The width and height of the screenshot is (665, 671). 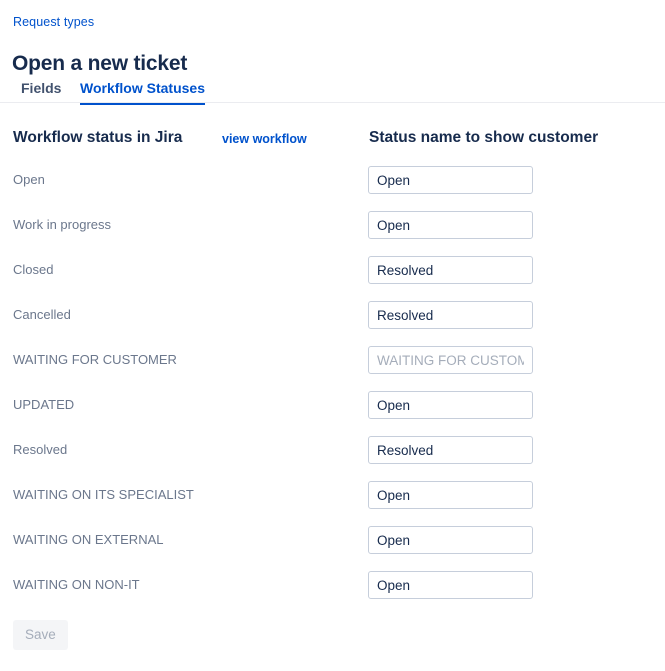 What do you see at coordinates (103, 494) in the screenshot?
I see `jira-status-label: WAITING ON ITS SPECIALIST` at bounding box center [103, 494].